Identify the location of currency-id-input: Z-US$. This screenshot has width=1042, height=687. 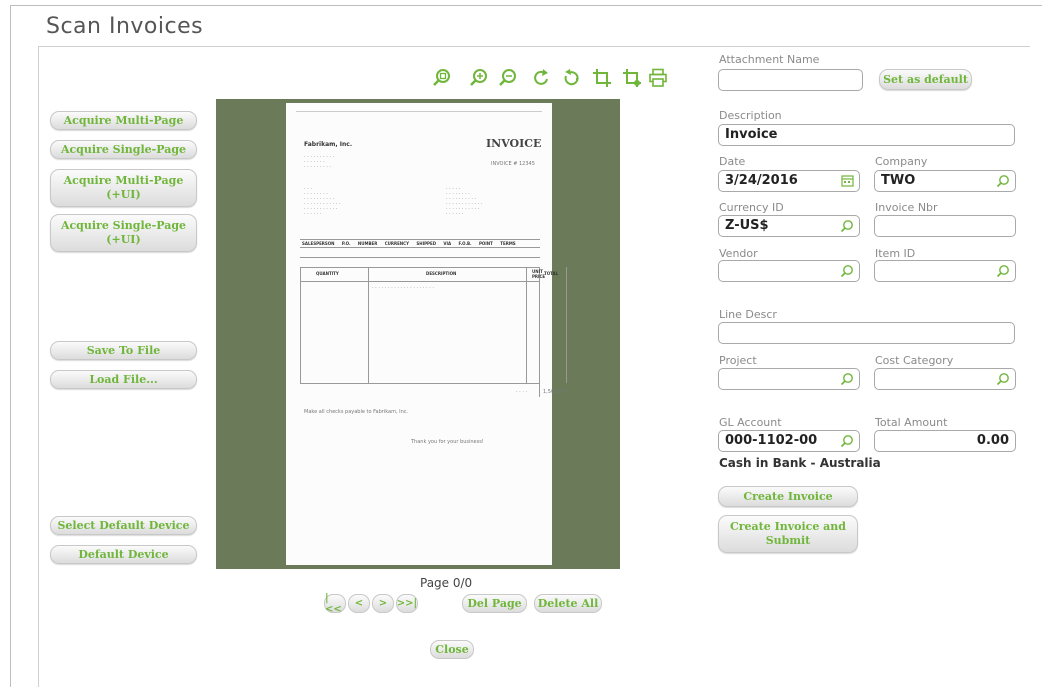
(789, 226).